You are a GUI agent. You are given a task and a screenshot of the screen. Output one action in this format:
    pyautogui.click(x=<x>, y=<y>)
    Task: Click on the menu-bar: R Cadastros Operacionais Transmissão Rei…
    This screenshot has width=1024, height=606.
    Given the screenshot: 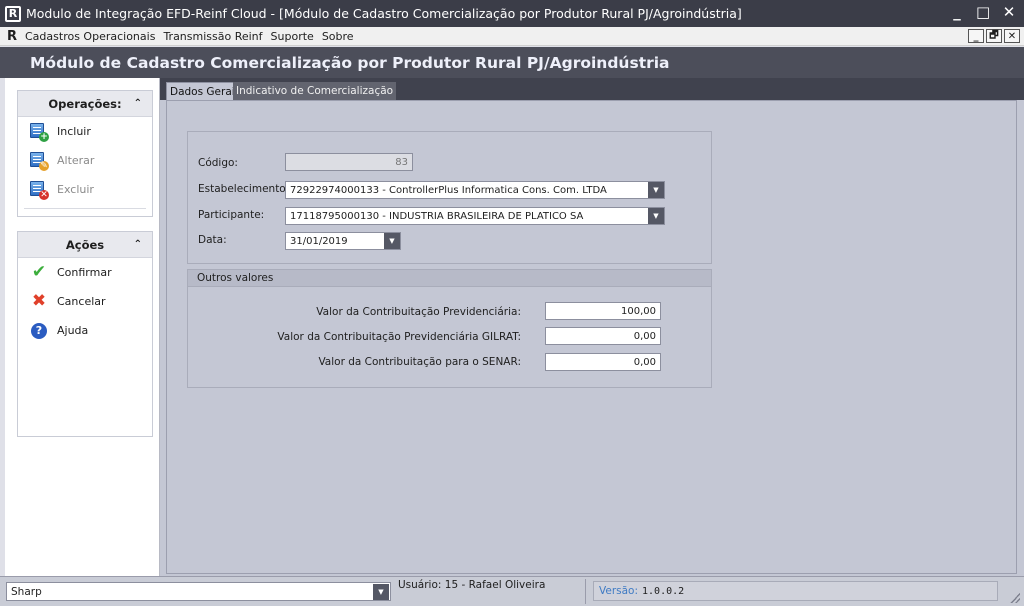 What is the action you would take?
    pyautogui.click(x=512, y=36)
    